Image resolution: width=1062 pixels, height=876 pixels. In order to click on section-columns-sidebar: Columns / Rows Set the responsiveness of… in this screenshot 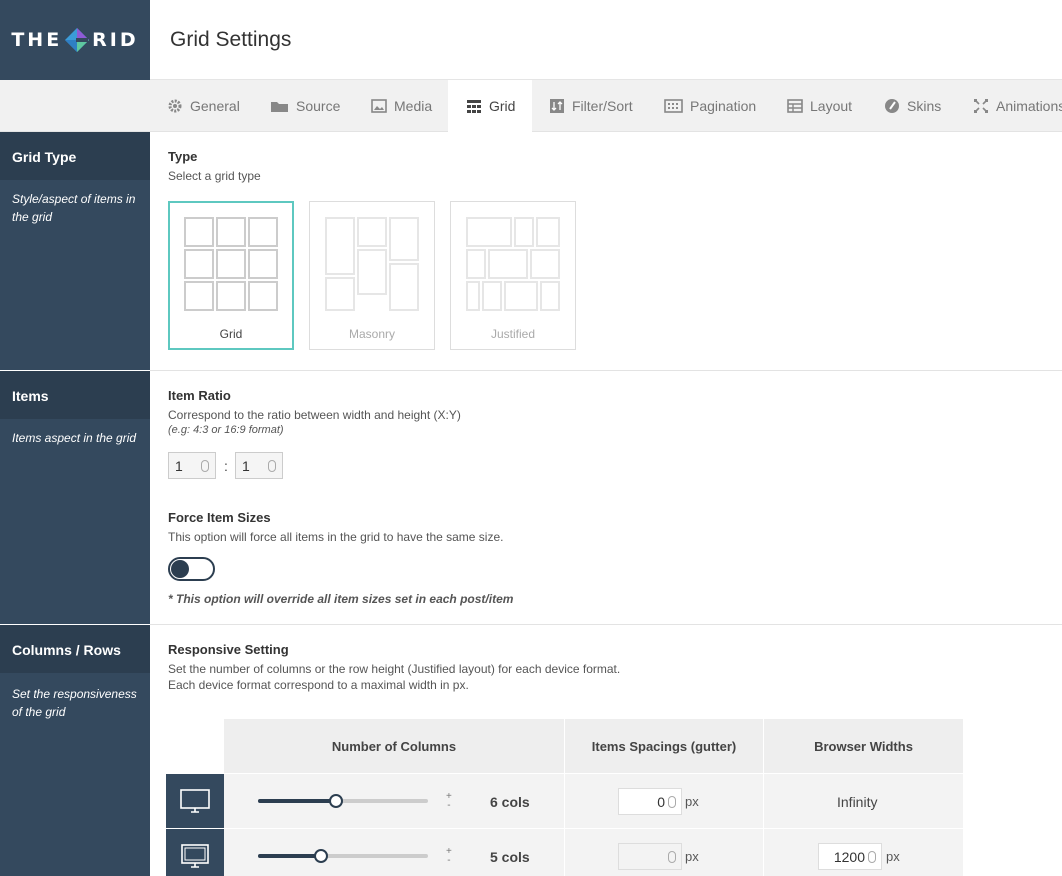, I will do `click(75, 750)`.